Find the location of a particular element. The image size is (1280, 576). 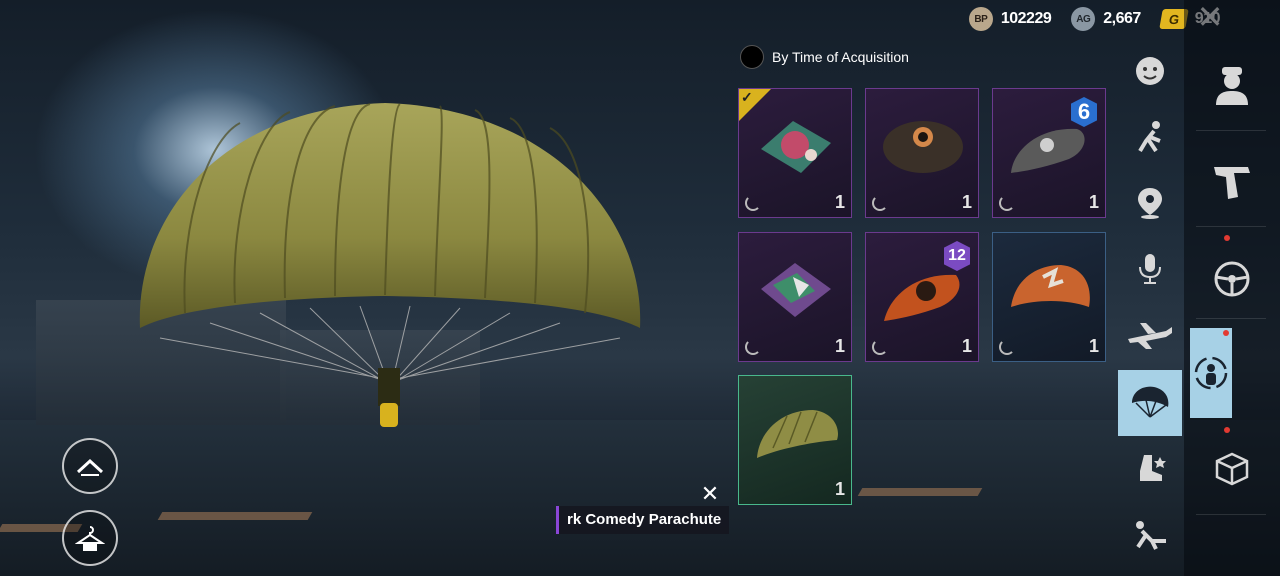

item-card-selected: 1 is located at coordinates (795, 440).